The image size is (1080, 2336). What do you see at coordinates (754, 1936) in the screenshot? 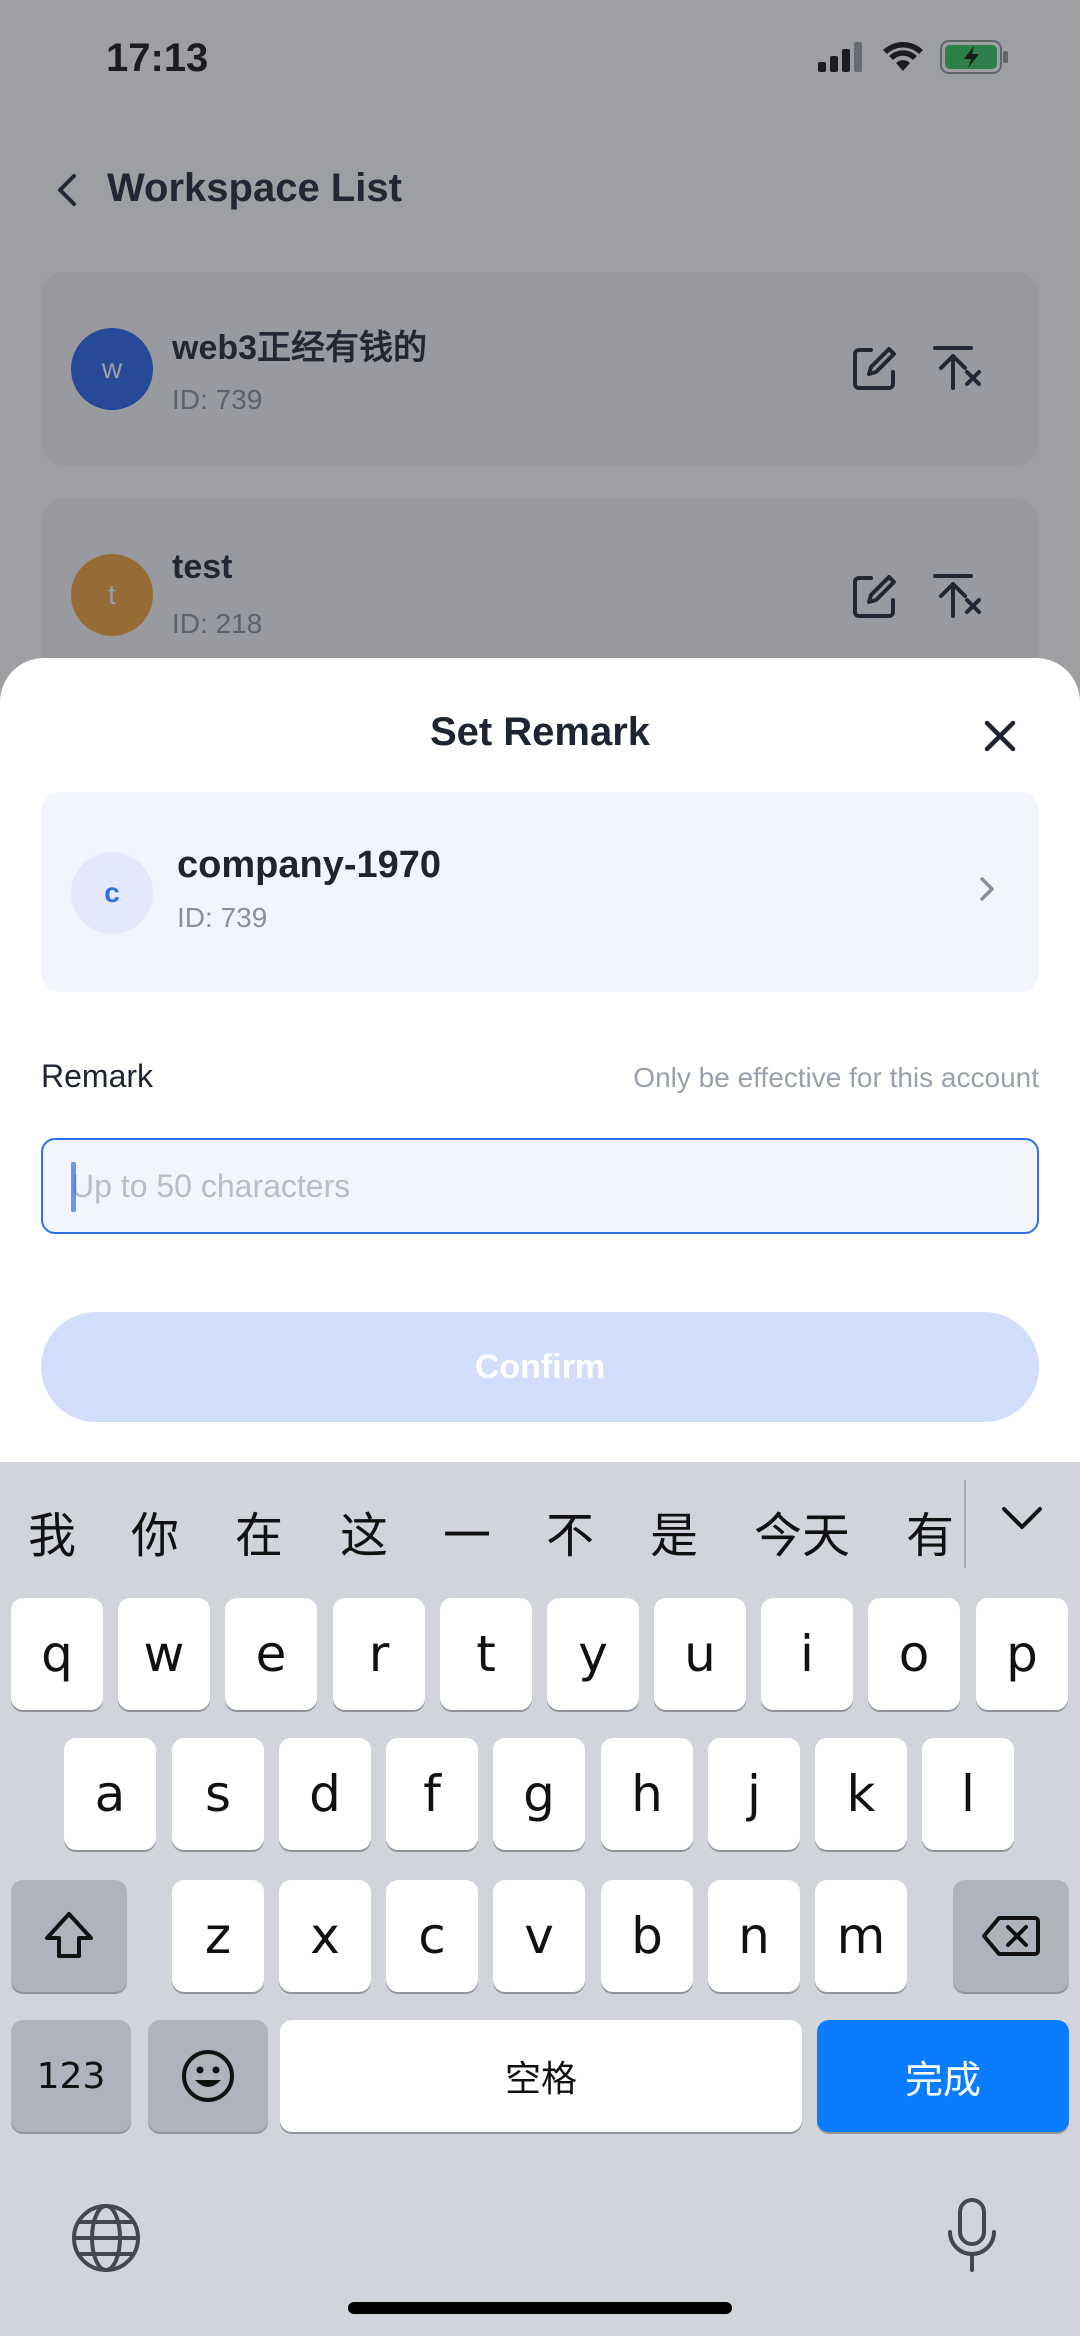
I see `key-n: n` at bounding box center [754, 1936].